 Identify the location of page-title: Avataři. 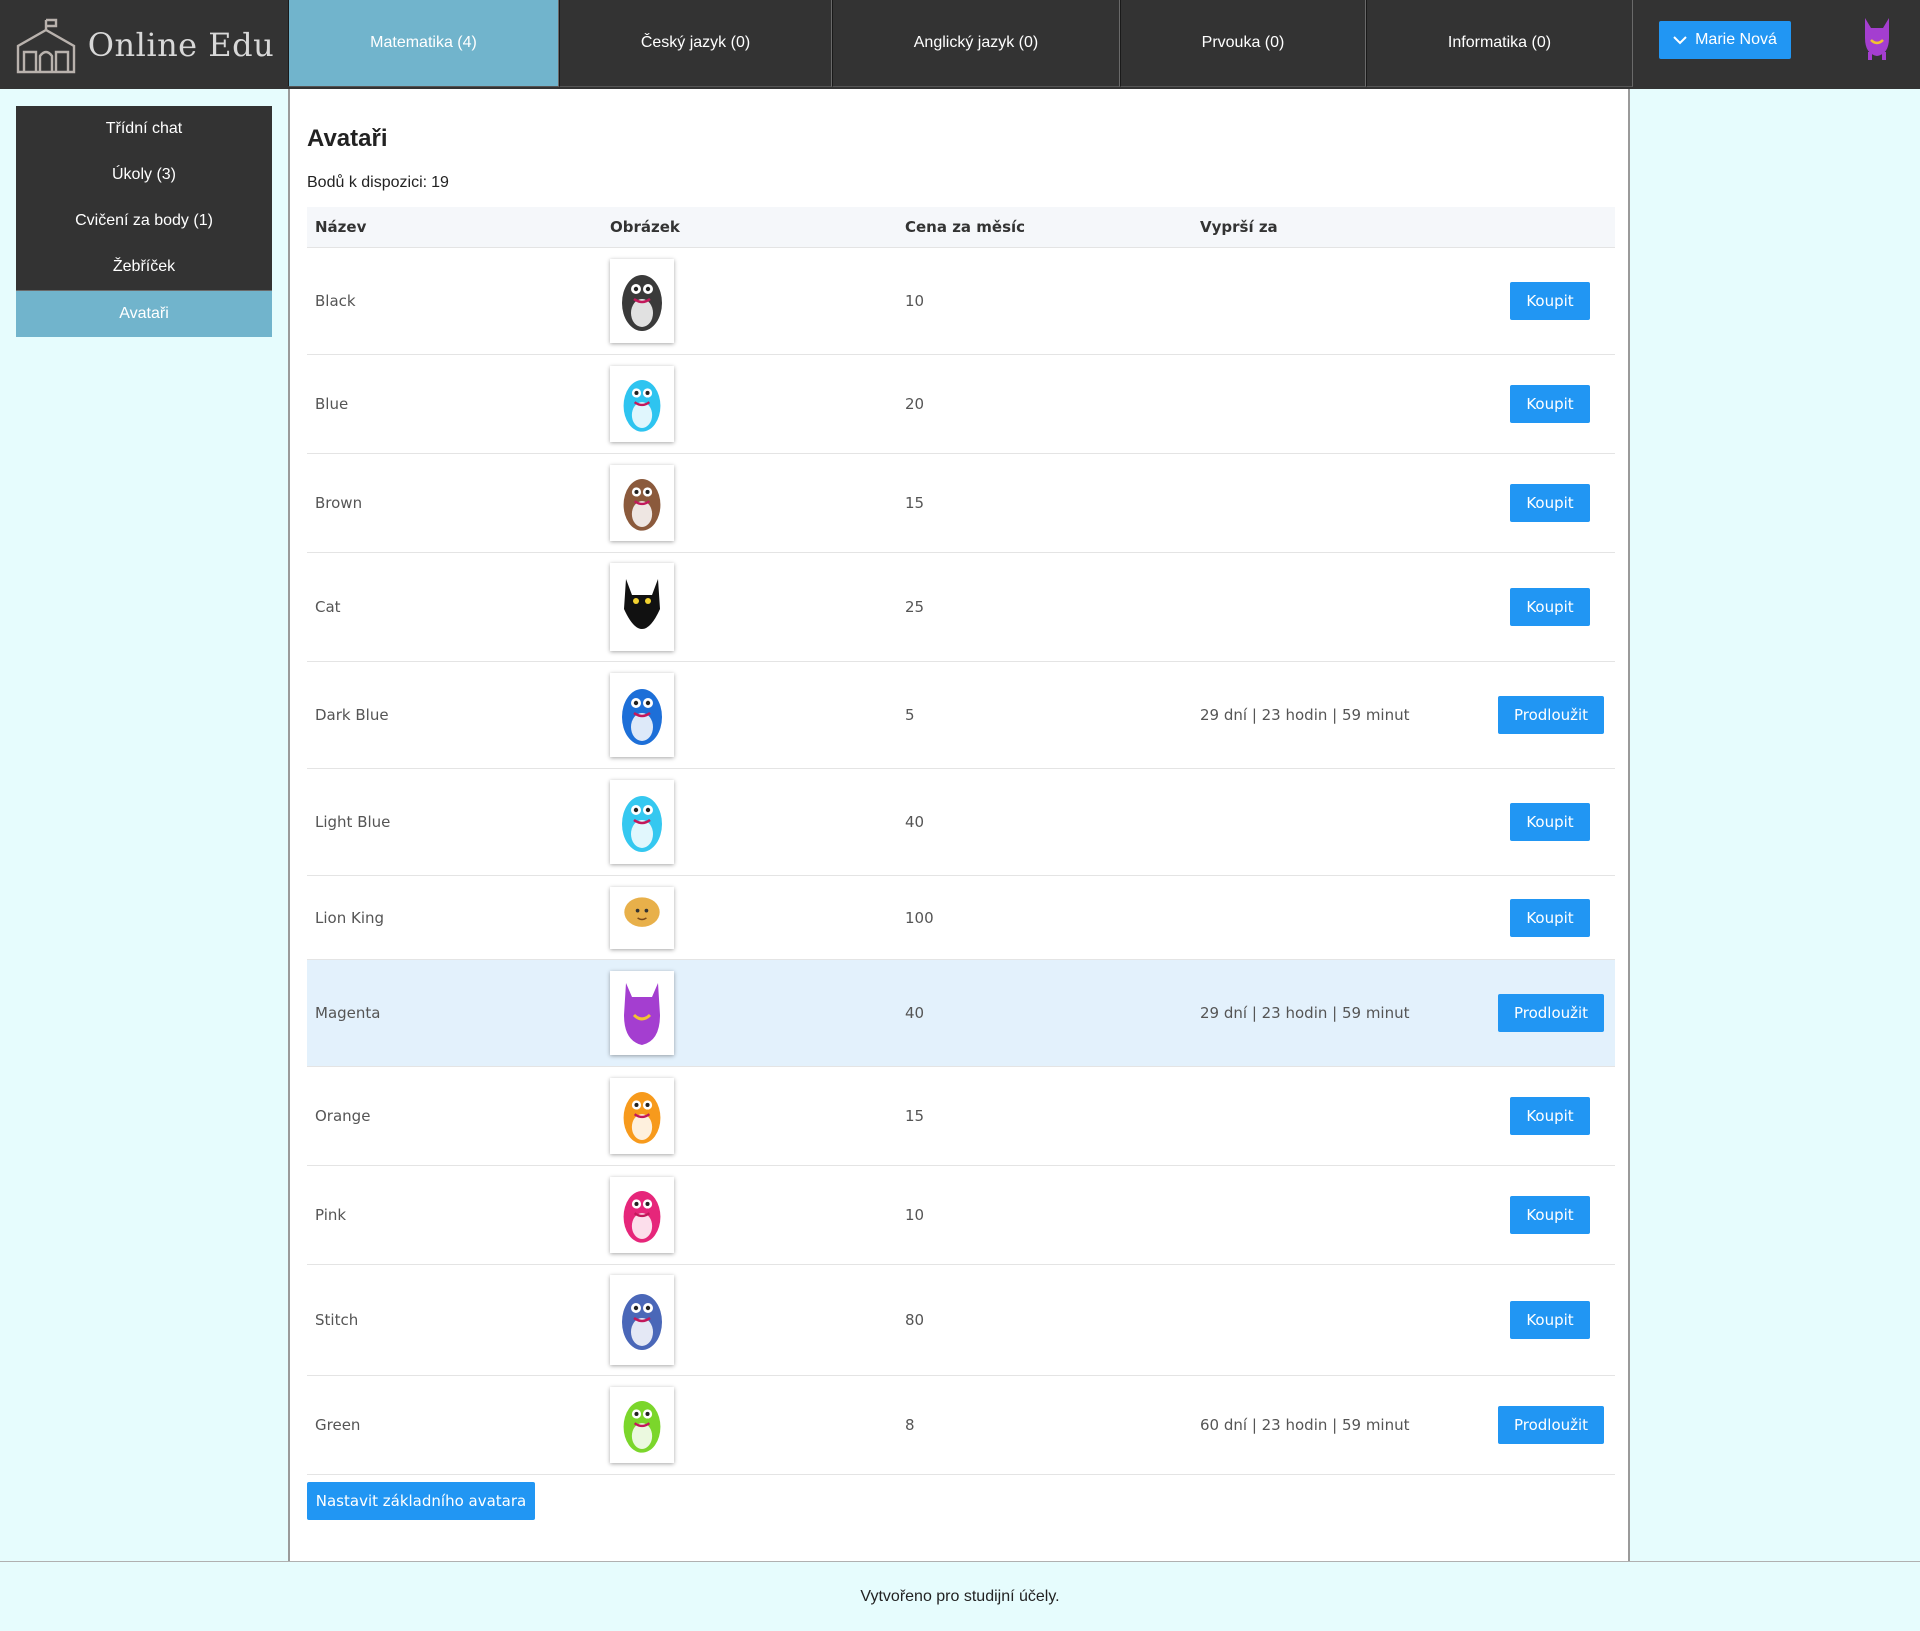
(347, 138).